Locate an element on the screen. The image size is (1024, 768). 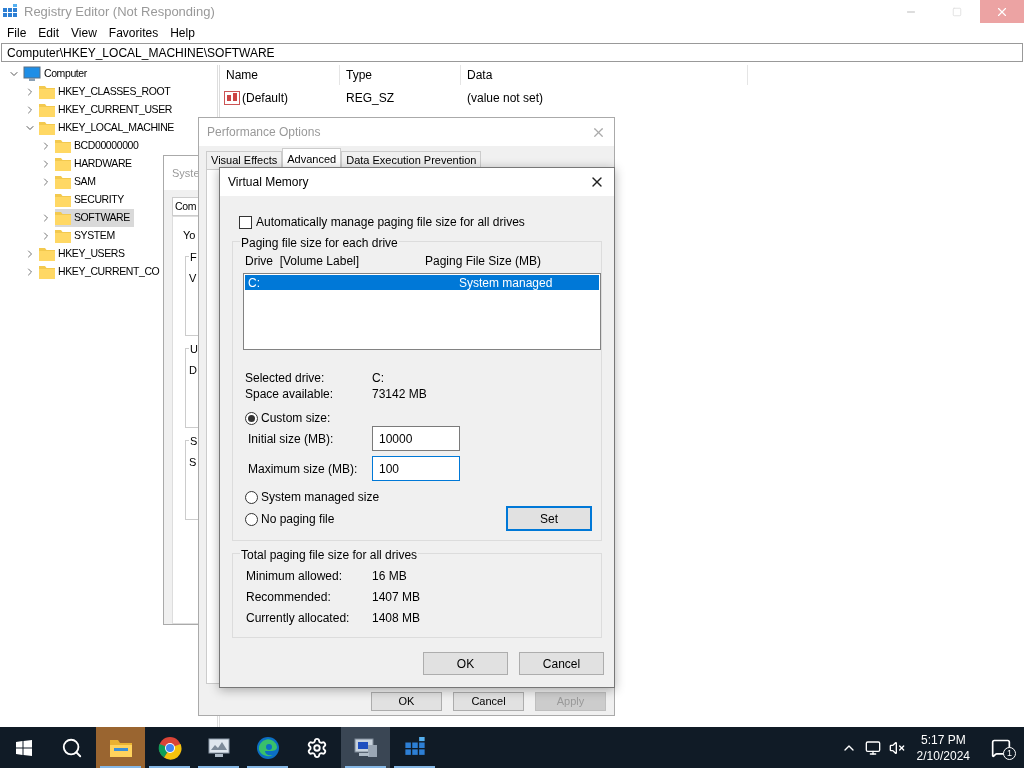
settings-icon is located at coordinates (316, 747).